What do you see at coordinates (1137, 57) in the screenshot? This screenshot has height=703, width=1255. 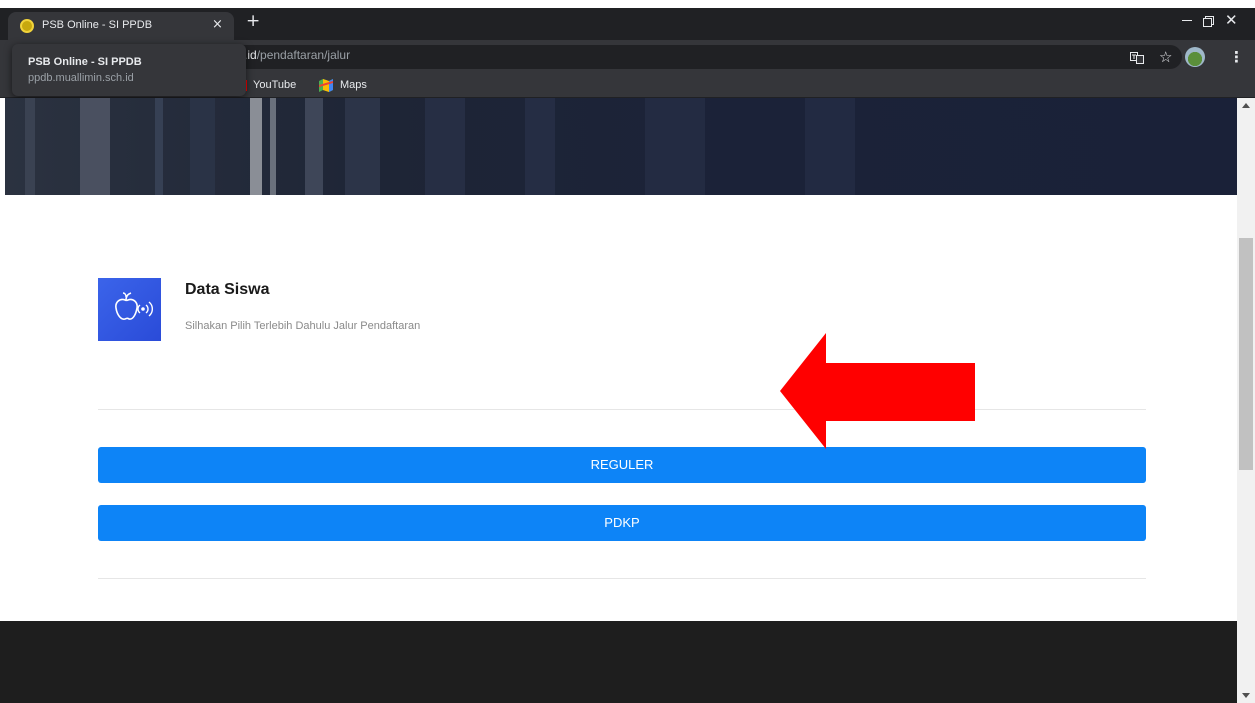 I see `translate-icon` at bounding box center [1137, 57].